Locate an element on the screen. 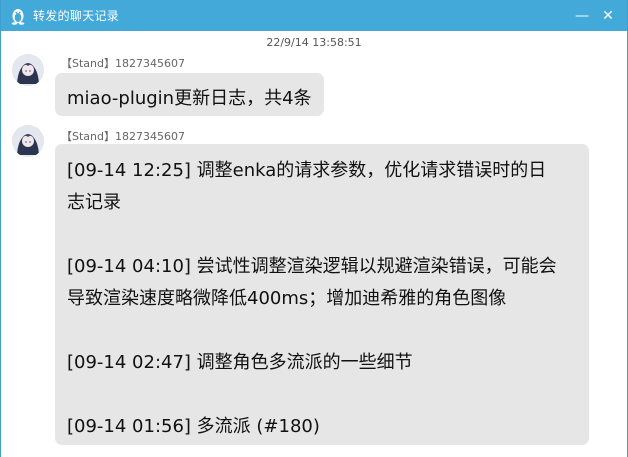 The height and width of the screenshot is (457, 628). penguin-icon is located at coordinates (18, 16).